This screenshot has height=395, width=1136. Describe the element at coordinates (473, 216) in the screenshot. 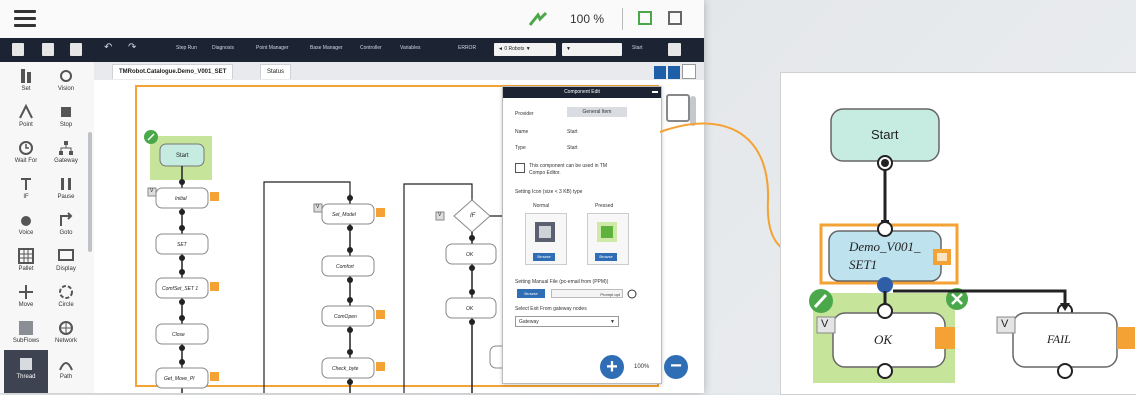

I see `flow-label: IF` at that location.